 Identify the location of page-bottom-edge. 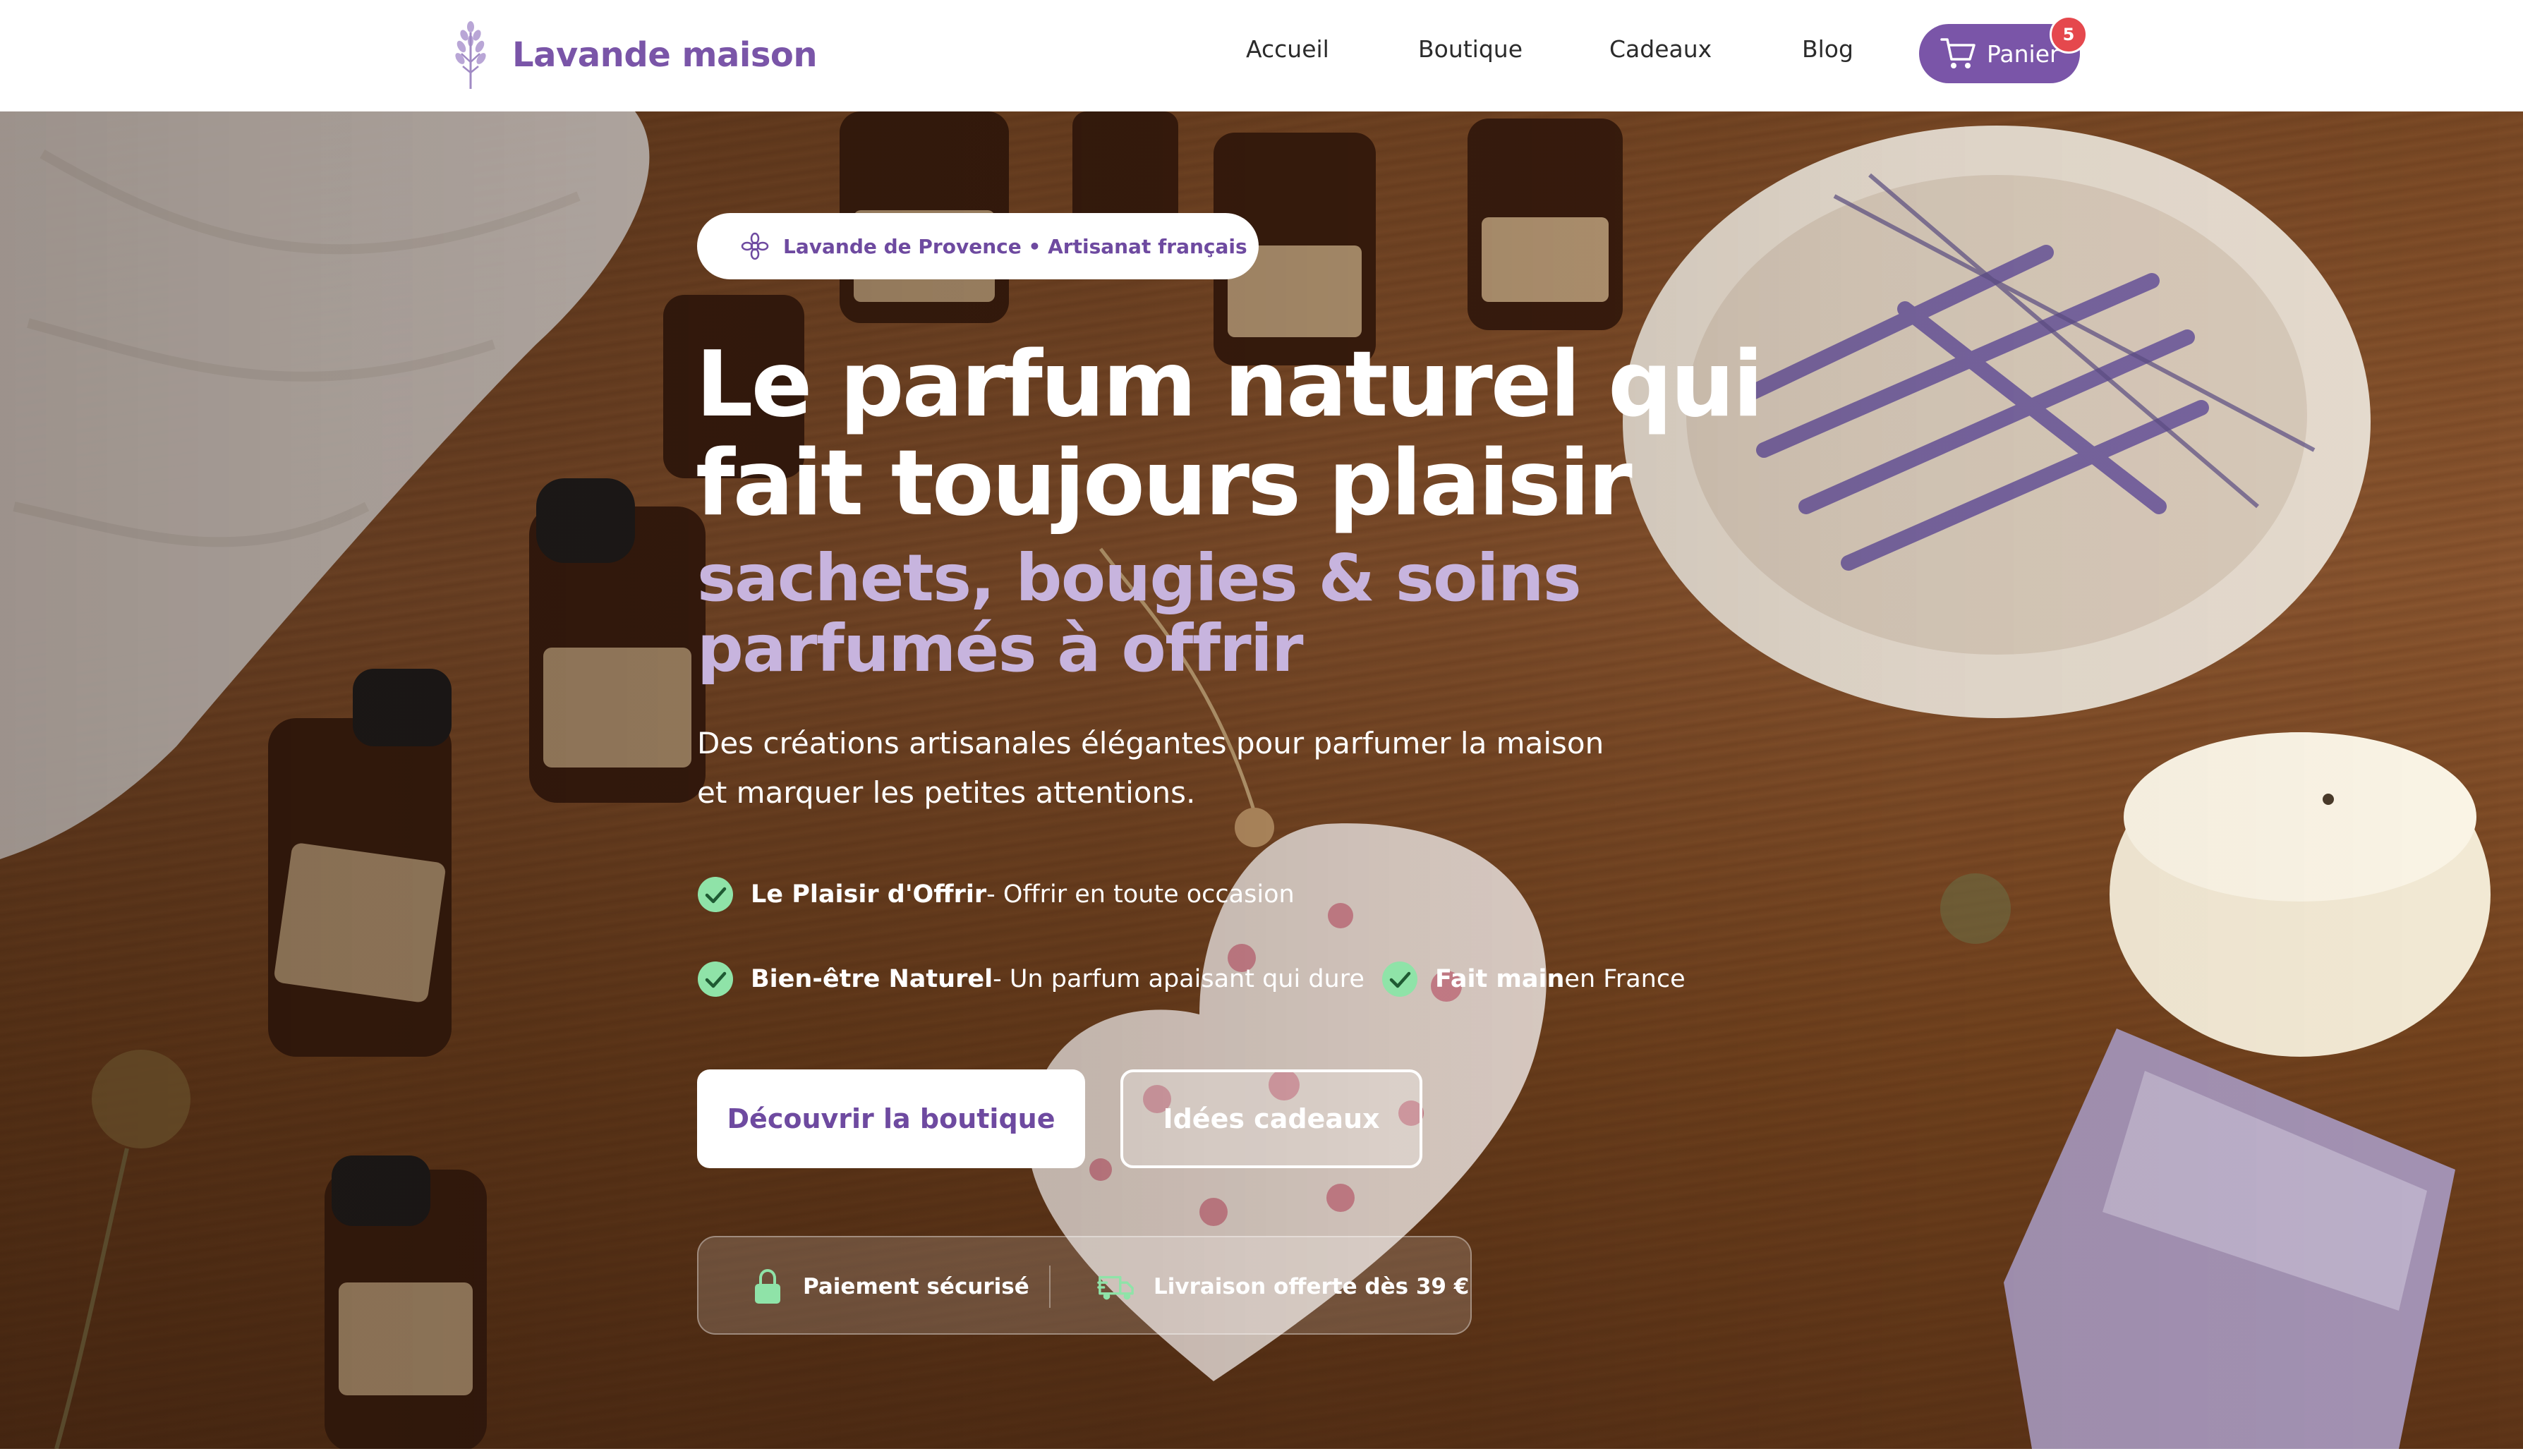
(1261, 1452).